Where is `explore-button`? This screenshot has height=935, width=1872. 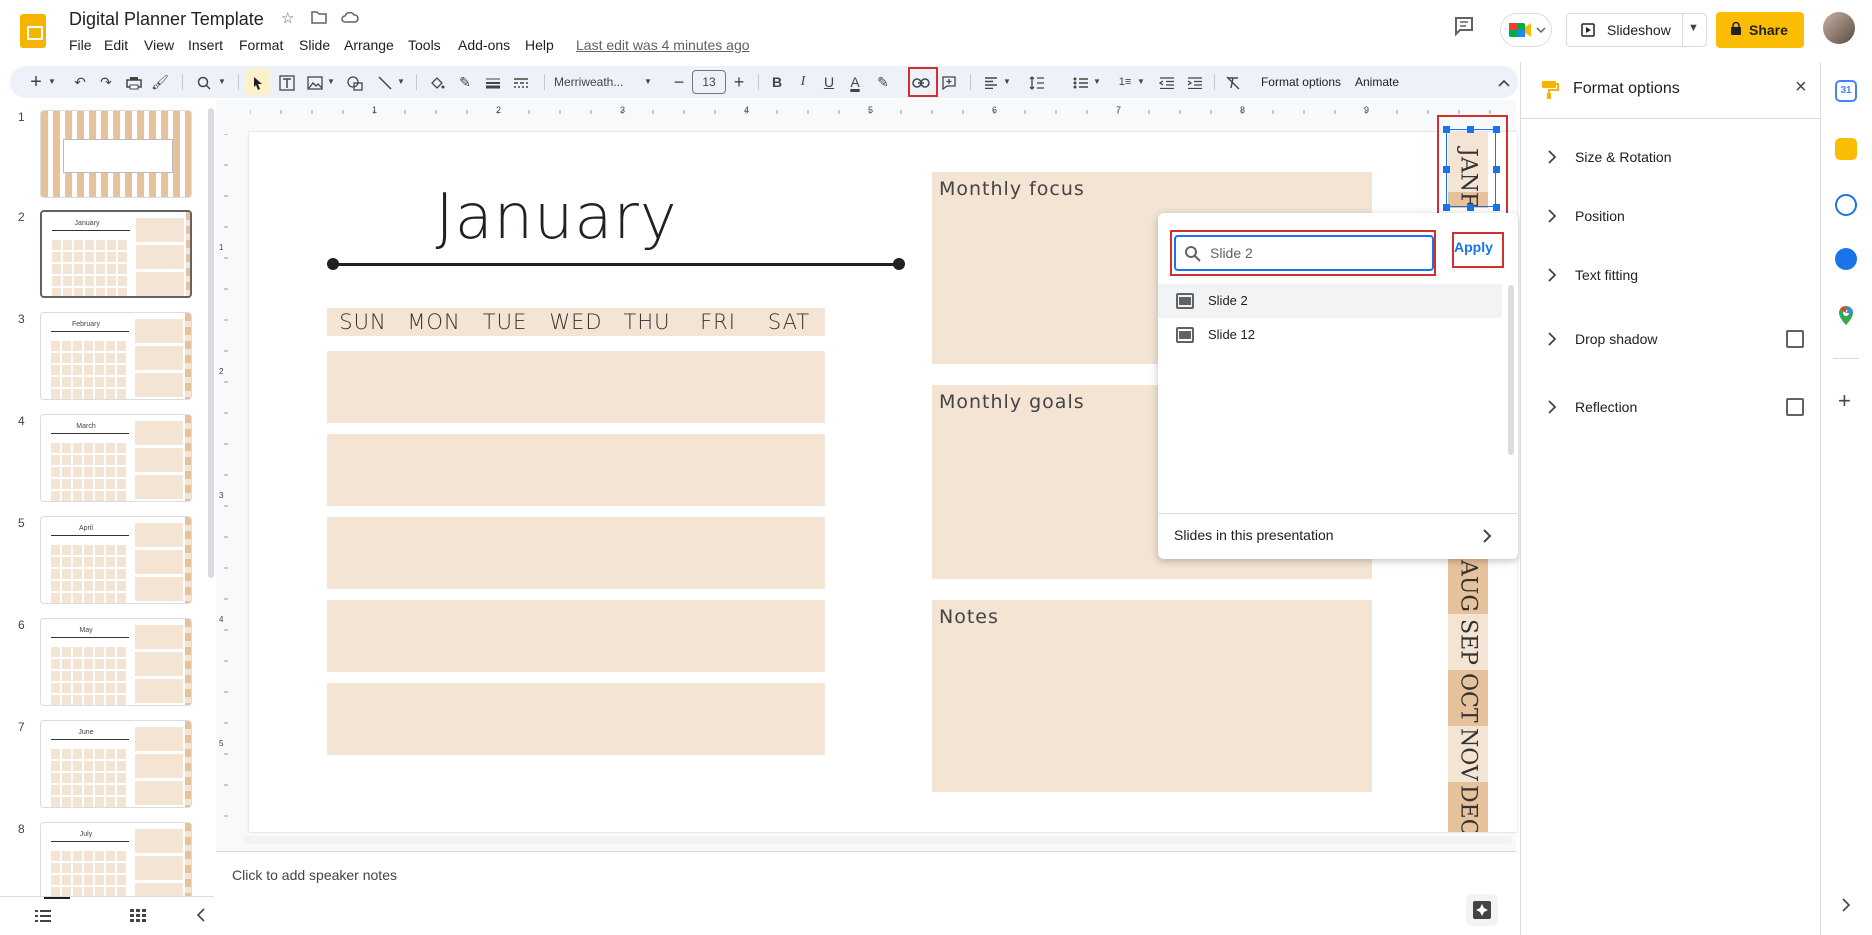 explore-button is located at coordinates (1482, 910).